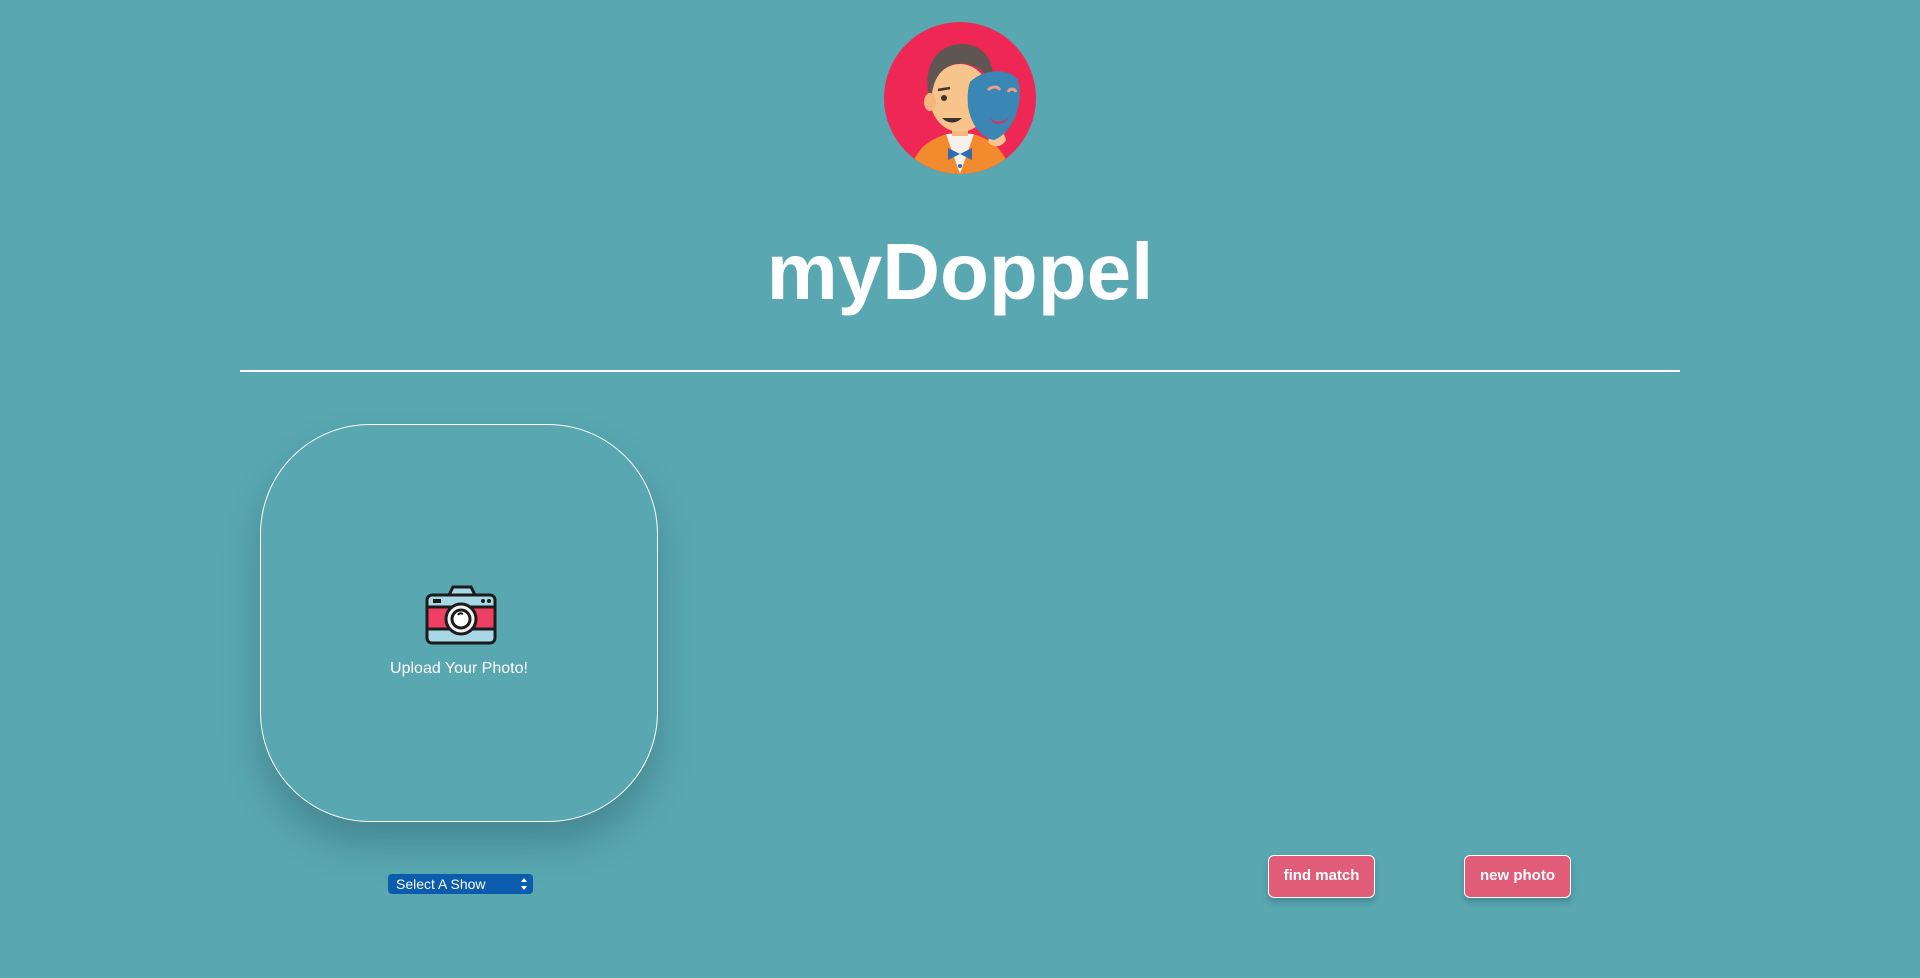  Describe the element at coordinates (960, 98) in the screenshot. I see `doppelganger-mask-logo-icon` at that location.